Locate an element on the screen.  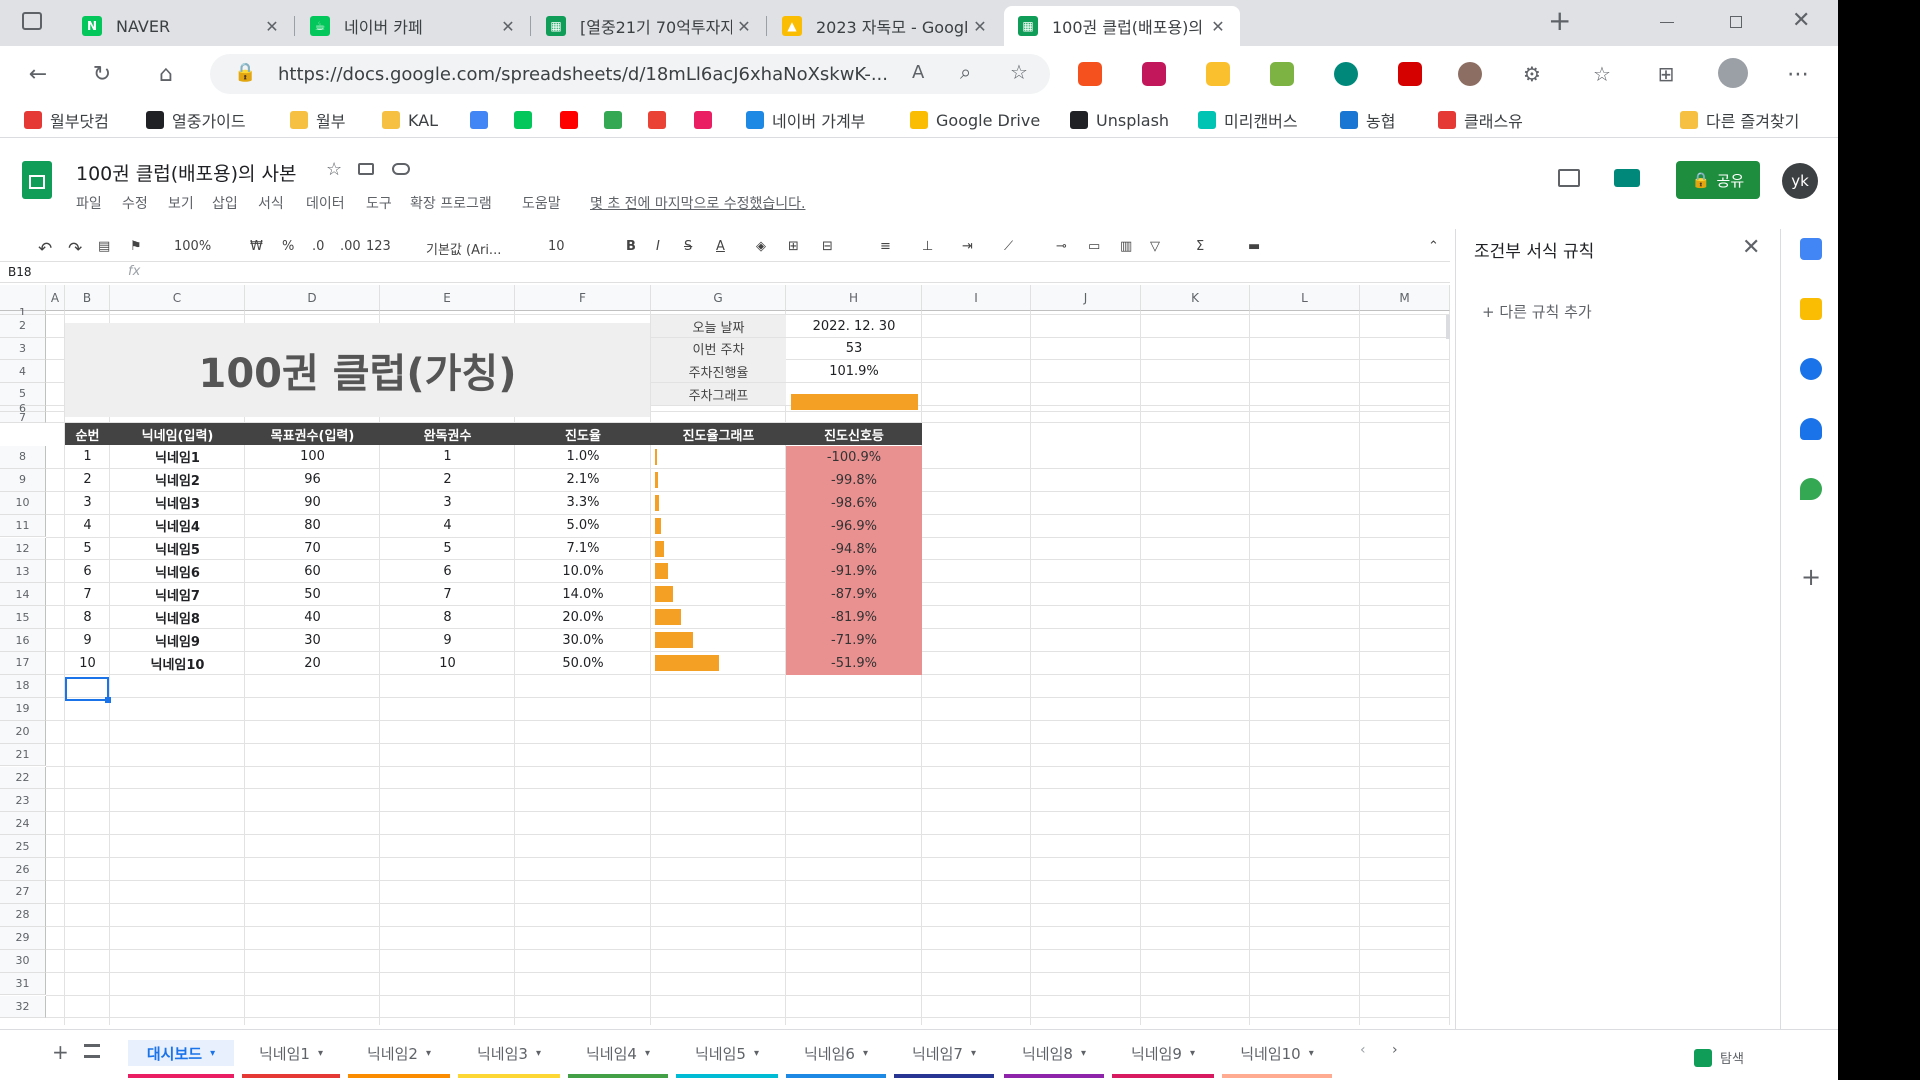
menu-item: 서식 is located at coordinates (271, 203).